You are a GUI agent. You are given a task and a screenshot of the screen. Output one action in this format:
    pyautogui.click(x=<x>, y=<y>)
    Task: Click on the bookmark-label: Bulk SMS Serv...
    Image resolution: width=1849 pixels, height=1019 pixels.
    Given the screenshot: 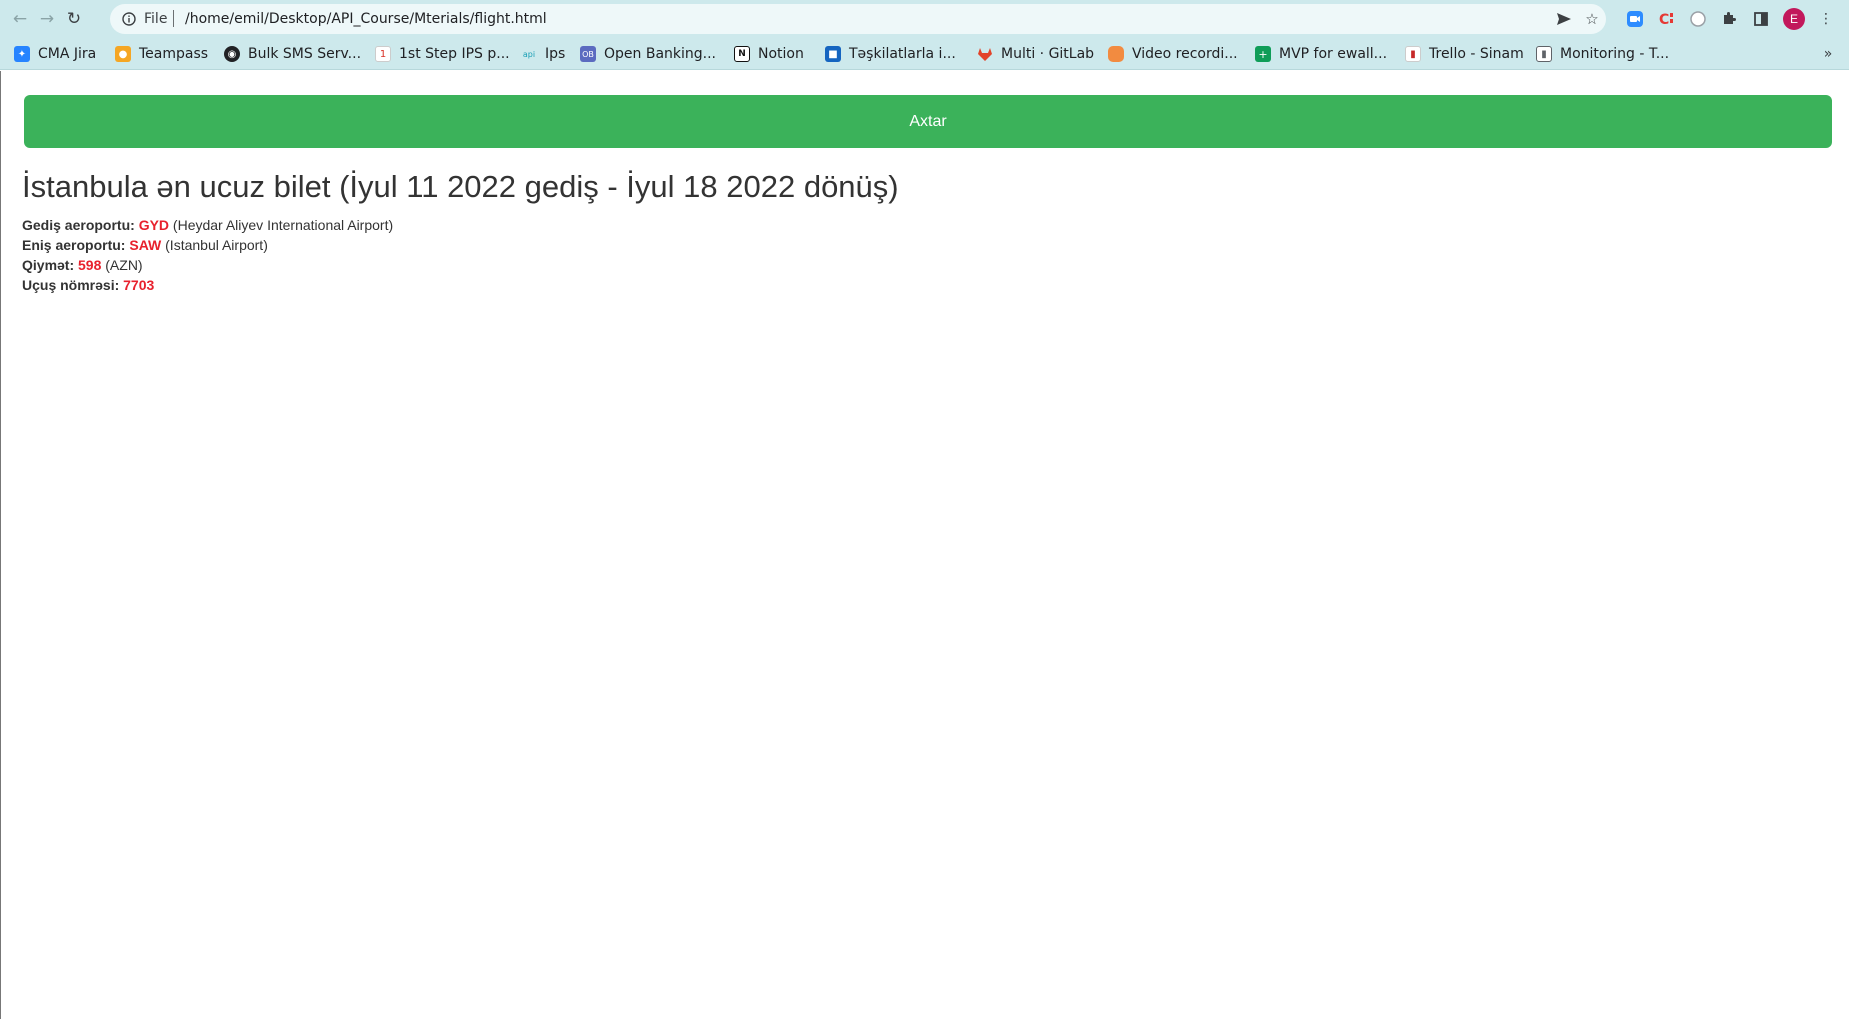 What is the action you would take?
    pyautogui.click(x=305, y=54)
    